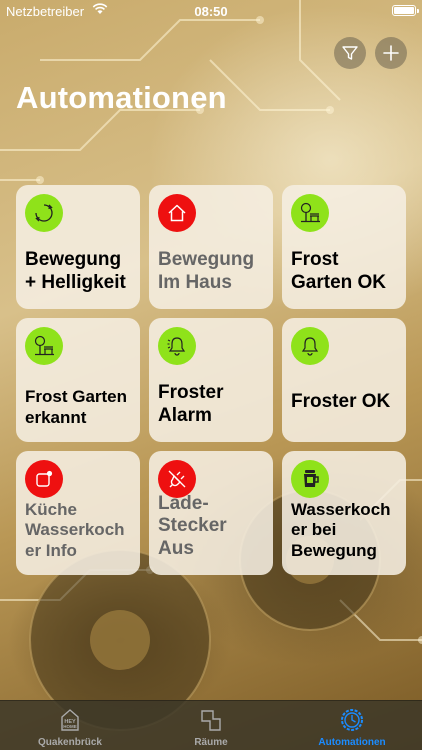 This screenshot has width=422, height=750. I want to click on automation-tile-wasserkocher-bei-bewegung: Wasserkoch er bei Bewegung, so click(344, 513).